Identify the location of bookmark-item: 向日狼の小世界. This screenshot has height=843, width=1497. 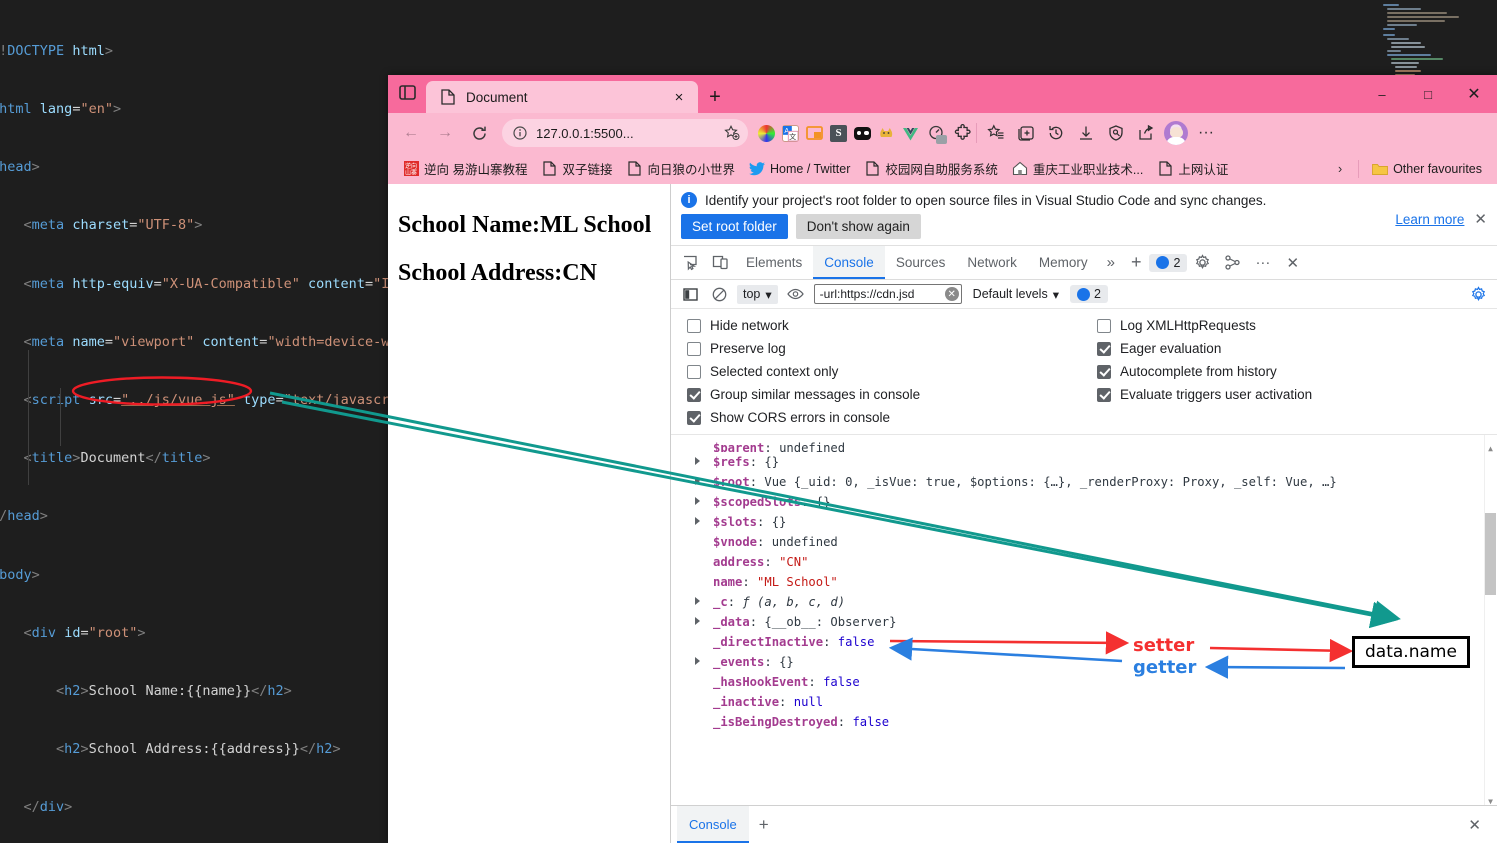
(681, 168).